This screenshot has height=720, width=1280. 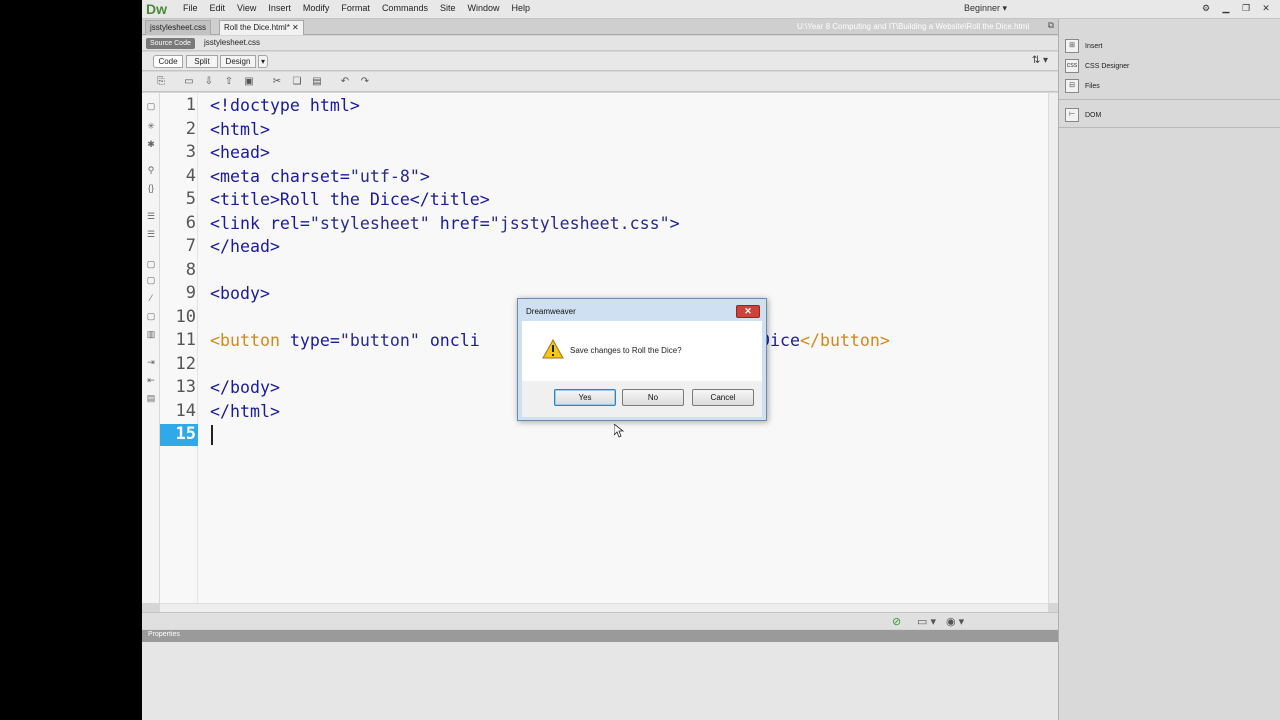 I want to click on vertical-scrollbar, so click(x=1053, y=348).